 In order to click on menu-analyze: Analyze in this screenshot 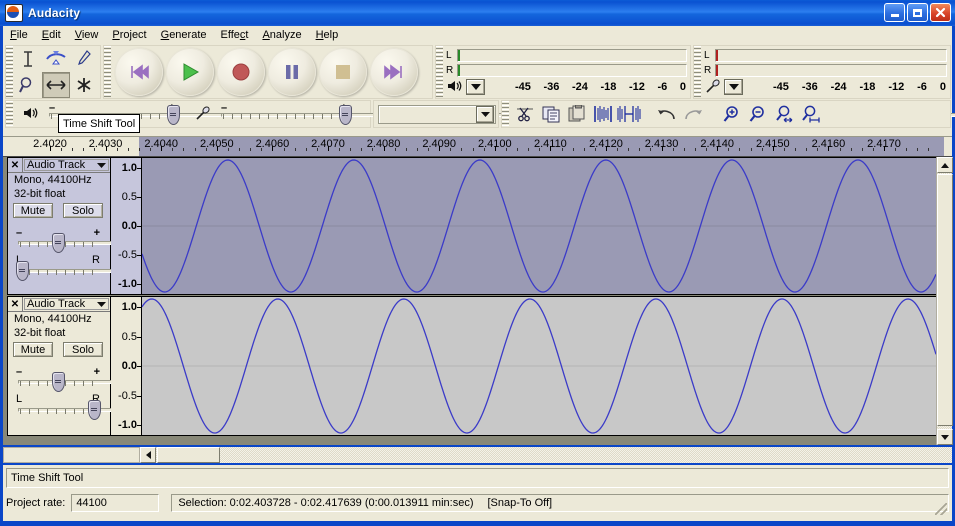, I will do `click(281, 35)`.